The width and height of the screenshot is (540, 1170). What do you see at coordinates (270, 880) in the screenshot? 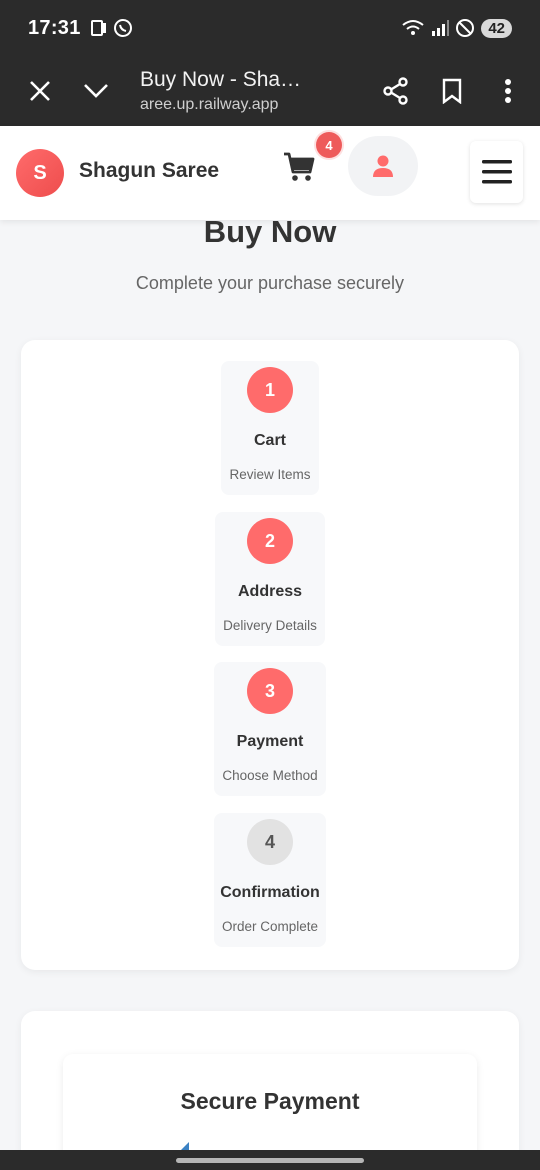
I see `step-confirmation: 4 Confirmation Order Complete` at bounding box center [270, 880].